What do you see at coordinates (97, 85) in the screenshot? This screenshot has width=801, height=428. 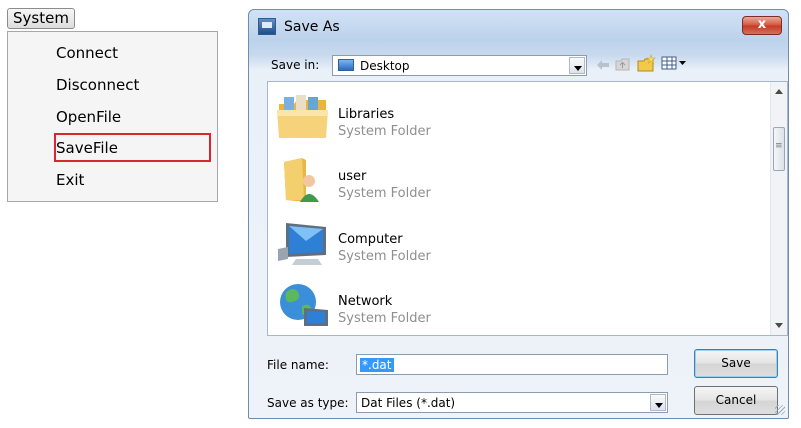 I see `menu-item-disconnect: Disconnect` at bounding box center [97, 85].